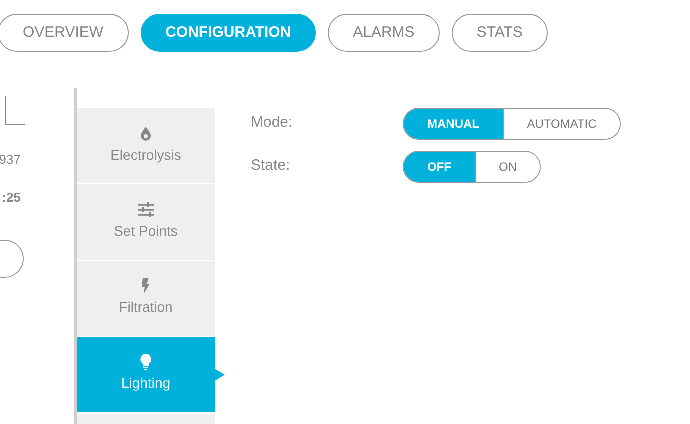 Image resolution: width=690 pixels, height=424 pixels. I want to click on nav-tab: OVERVIEW, so click(64, 33).